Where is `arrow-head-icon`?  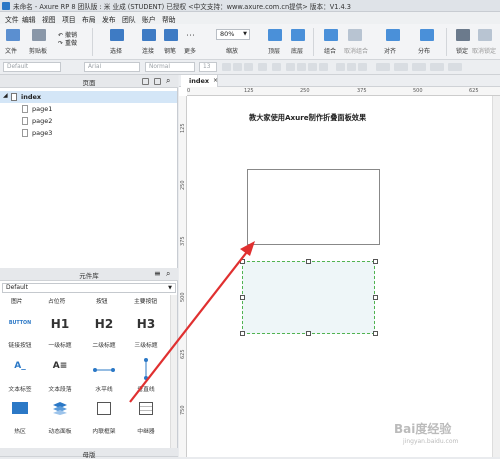
arrow-head-icon is located at coordinates (247, 248).